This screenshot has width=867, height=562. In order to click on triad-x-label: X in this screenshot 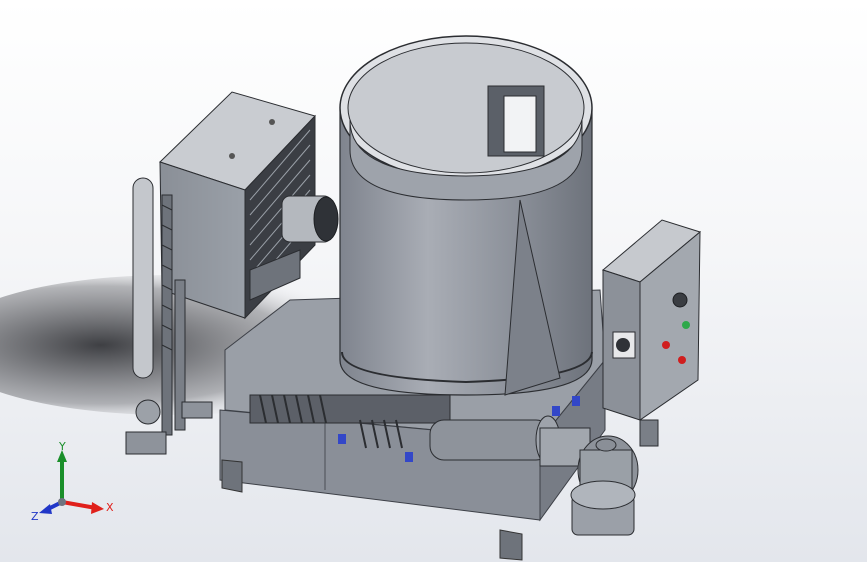, I will do `click(110, 507)`.